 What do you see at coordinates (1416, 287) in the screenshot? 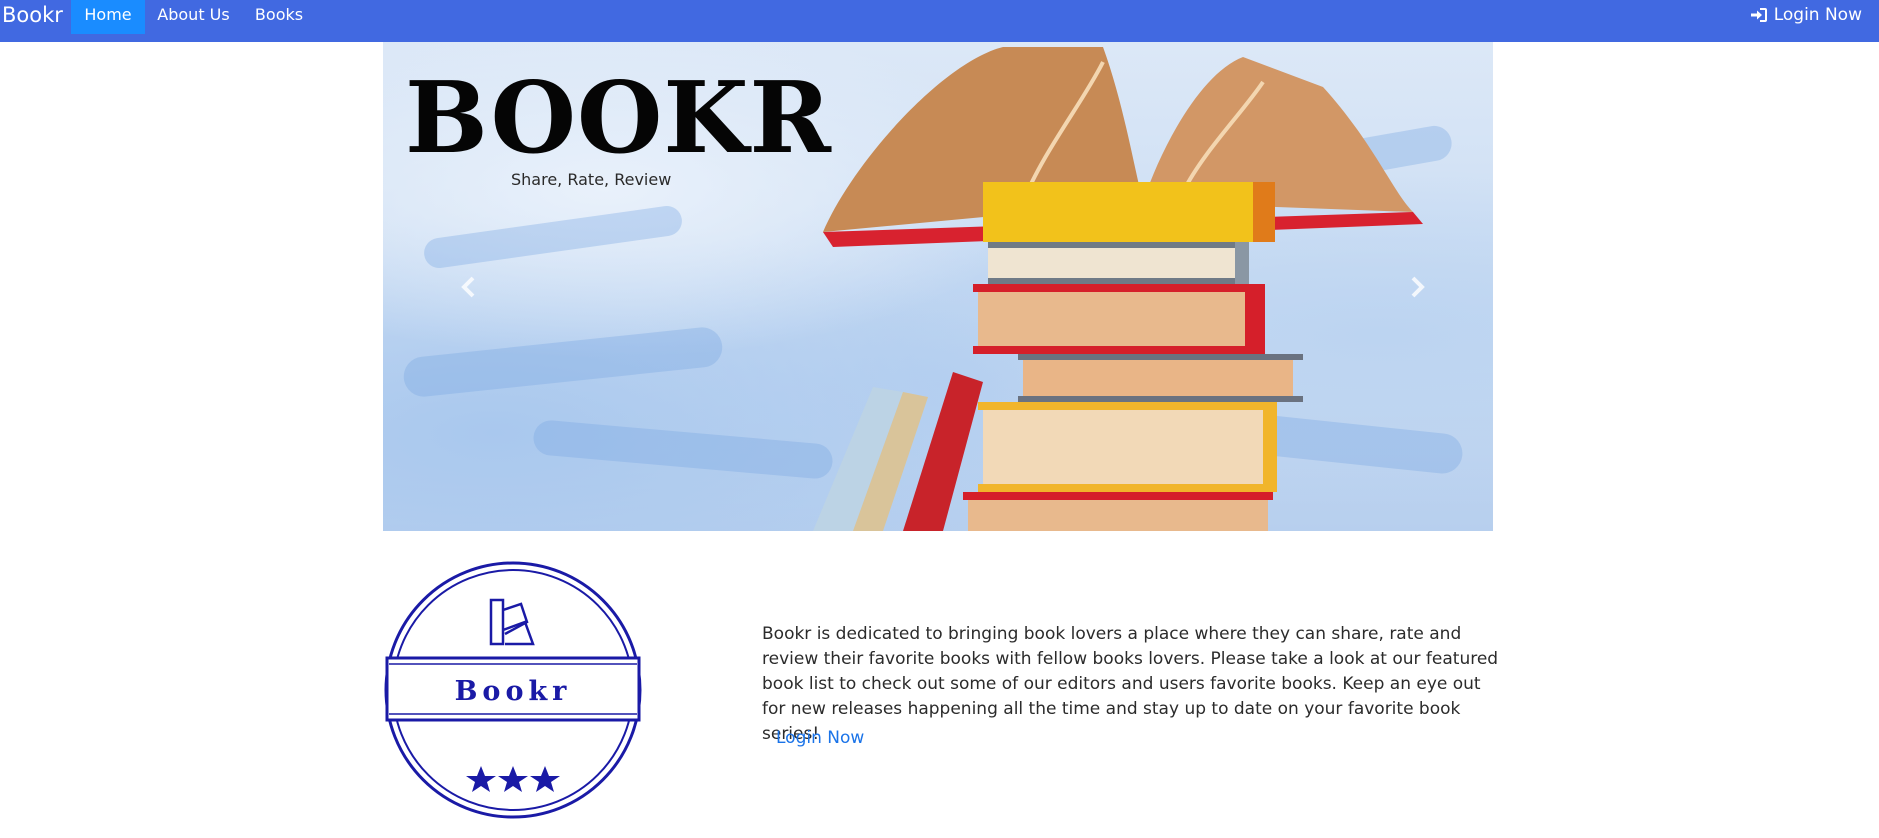
I see `chevron-right-icon` at bounding box center [1416, 287].